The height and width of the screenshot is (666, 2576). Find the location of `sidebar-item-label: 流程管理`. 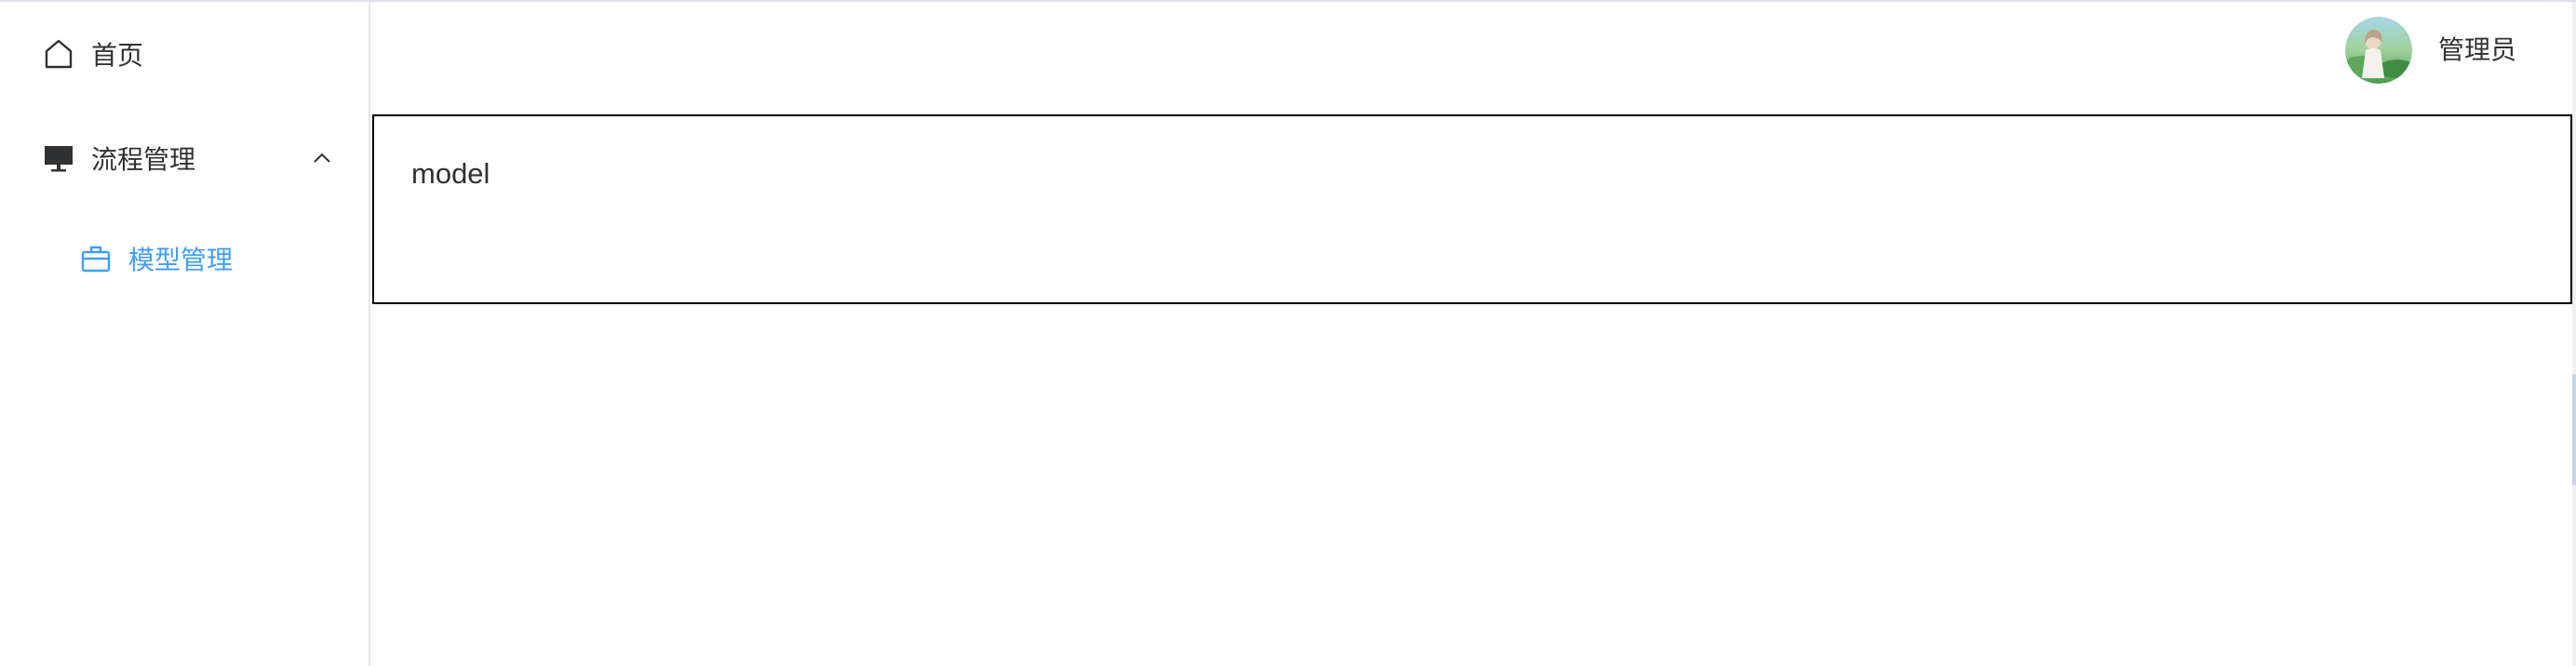

sidebar-item-label: 流程管理 is located at coordinates (143, 159).